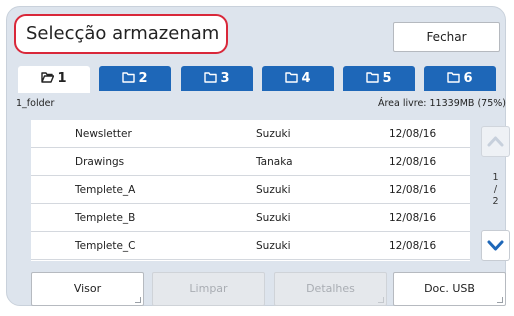 The height and width of the screenshot is (316, 514). Describe the element at coordinates (250, 218) in the screenshot. I see `list-item: Templete_B Suzuki 12/08/16` at that location.